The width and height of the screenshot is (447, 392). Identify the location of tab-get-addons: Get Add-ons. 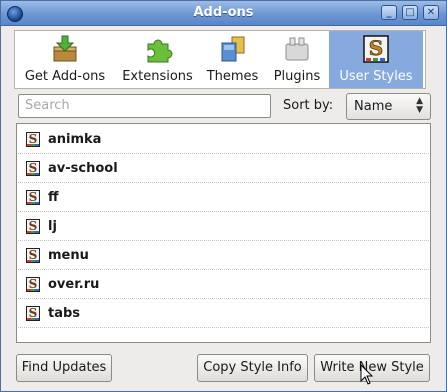
(65, 59).